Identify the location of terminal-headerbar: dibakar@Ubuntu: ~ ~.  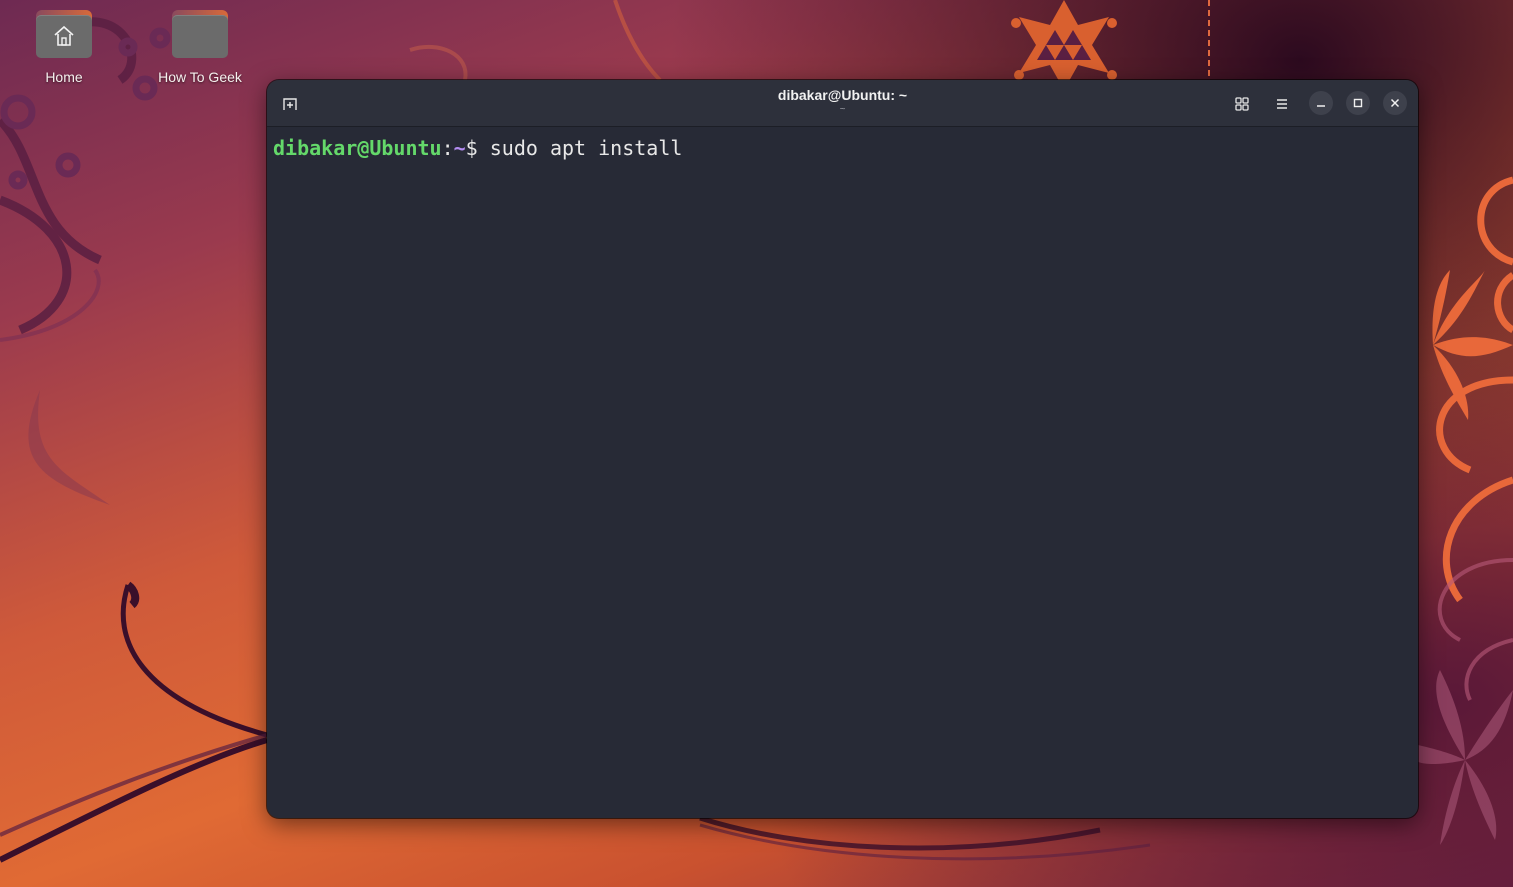
(842, 103).